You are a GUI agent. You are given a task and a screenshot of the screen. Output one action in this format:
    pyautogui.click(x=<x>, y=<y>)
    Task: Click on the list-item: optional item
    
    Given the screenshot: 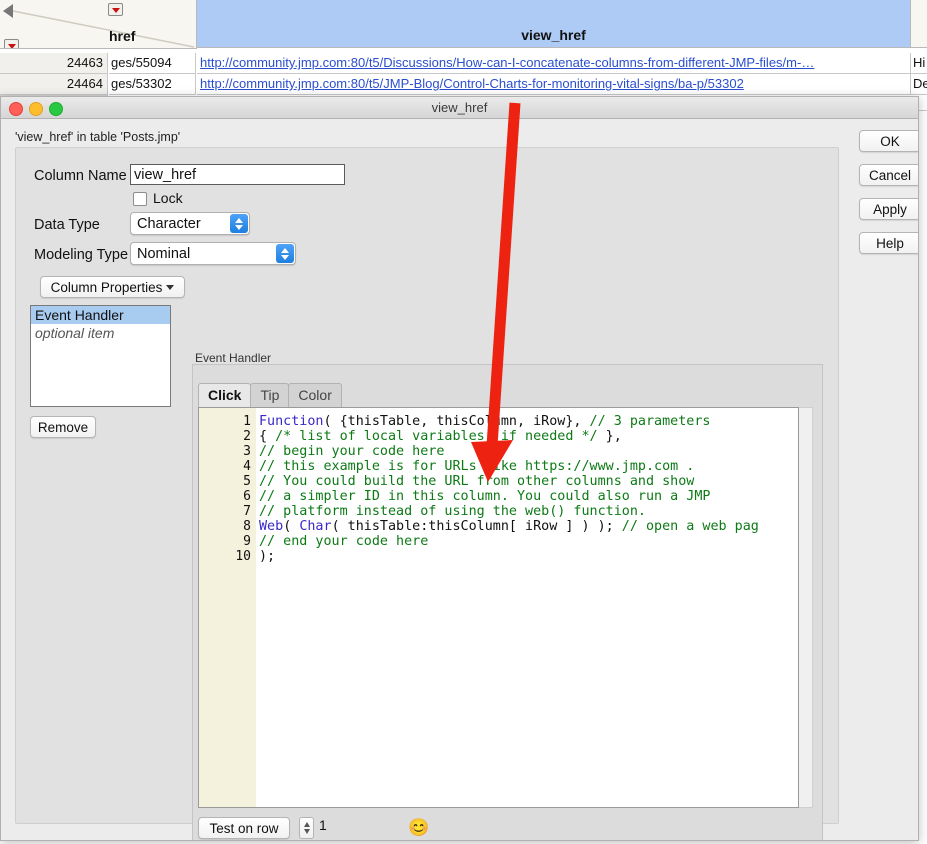 What is the action you would take?
    pyautogui.click(x=100, y=333)
    